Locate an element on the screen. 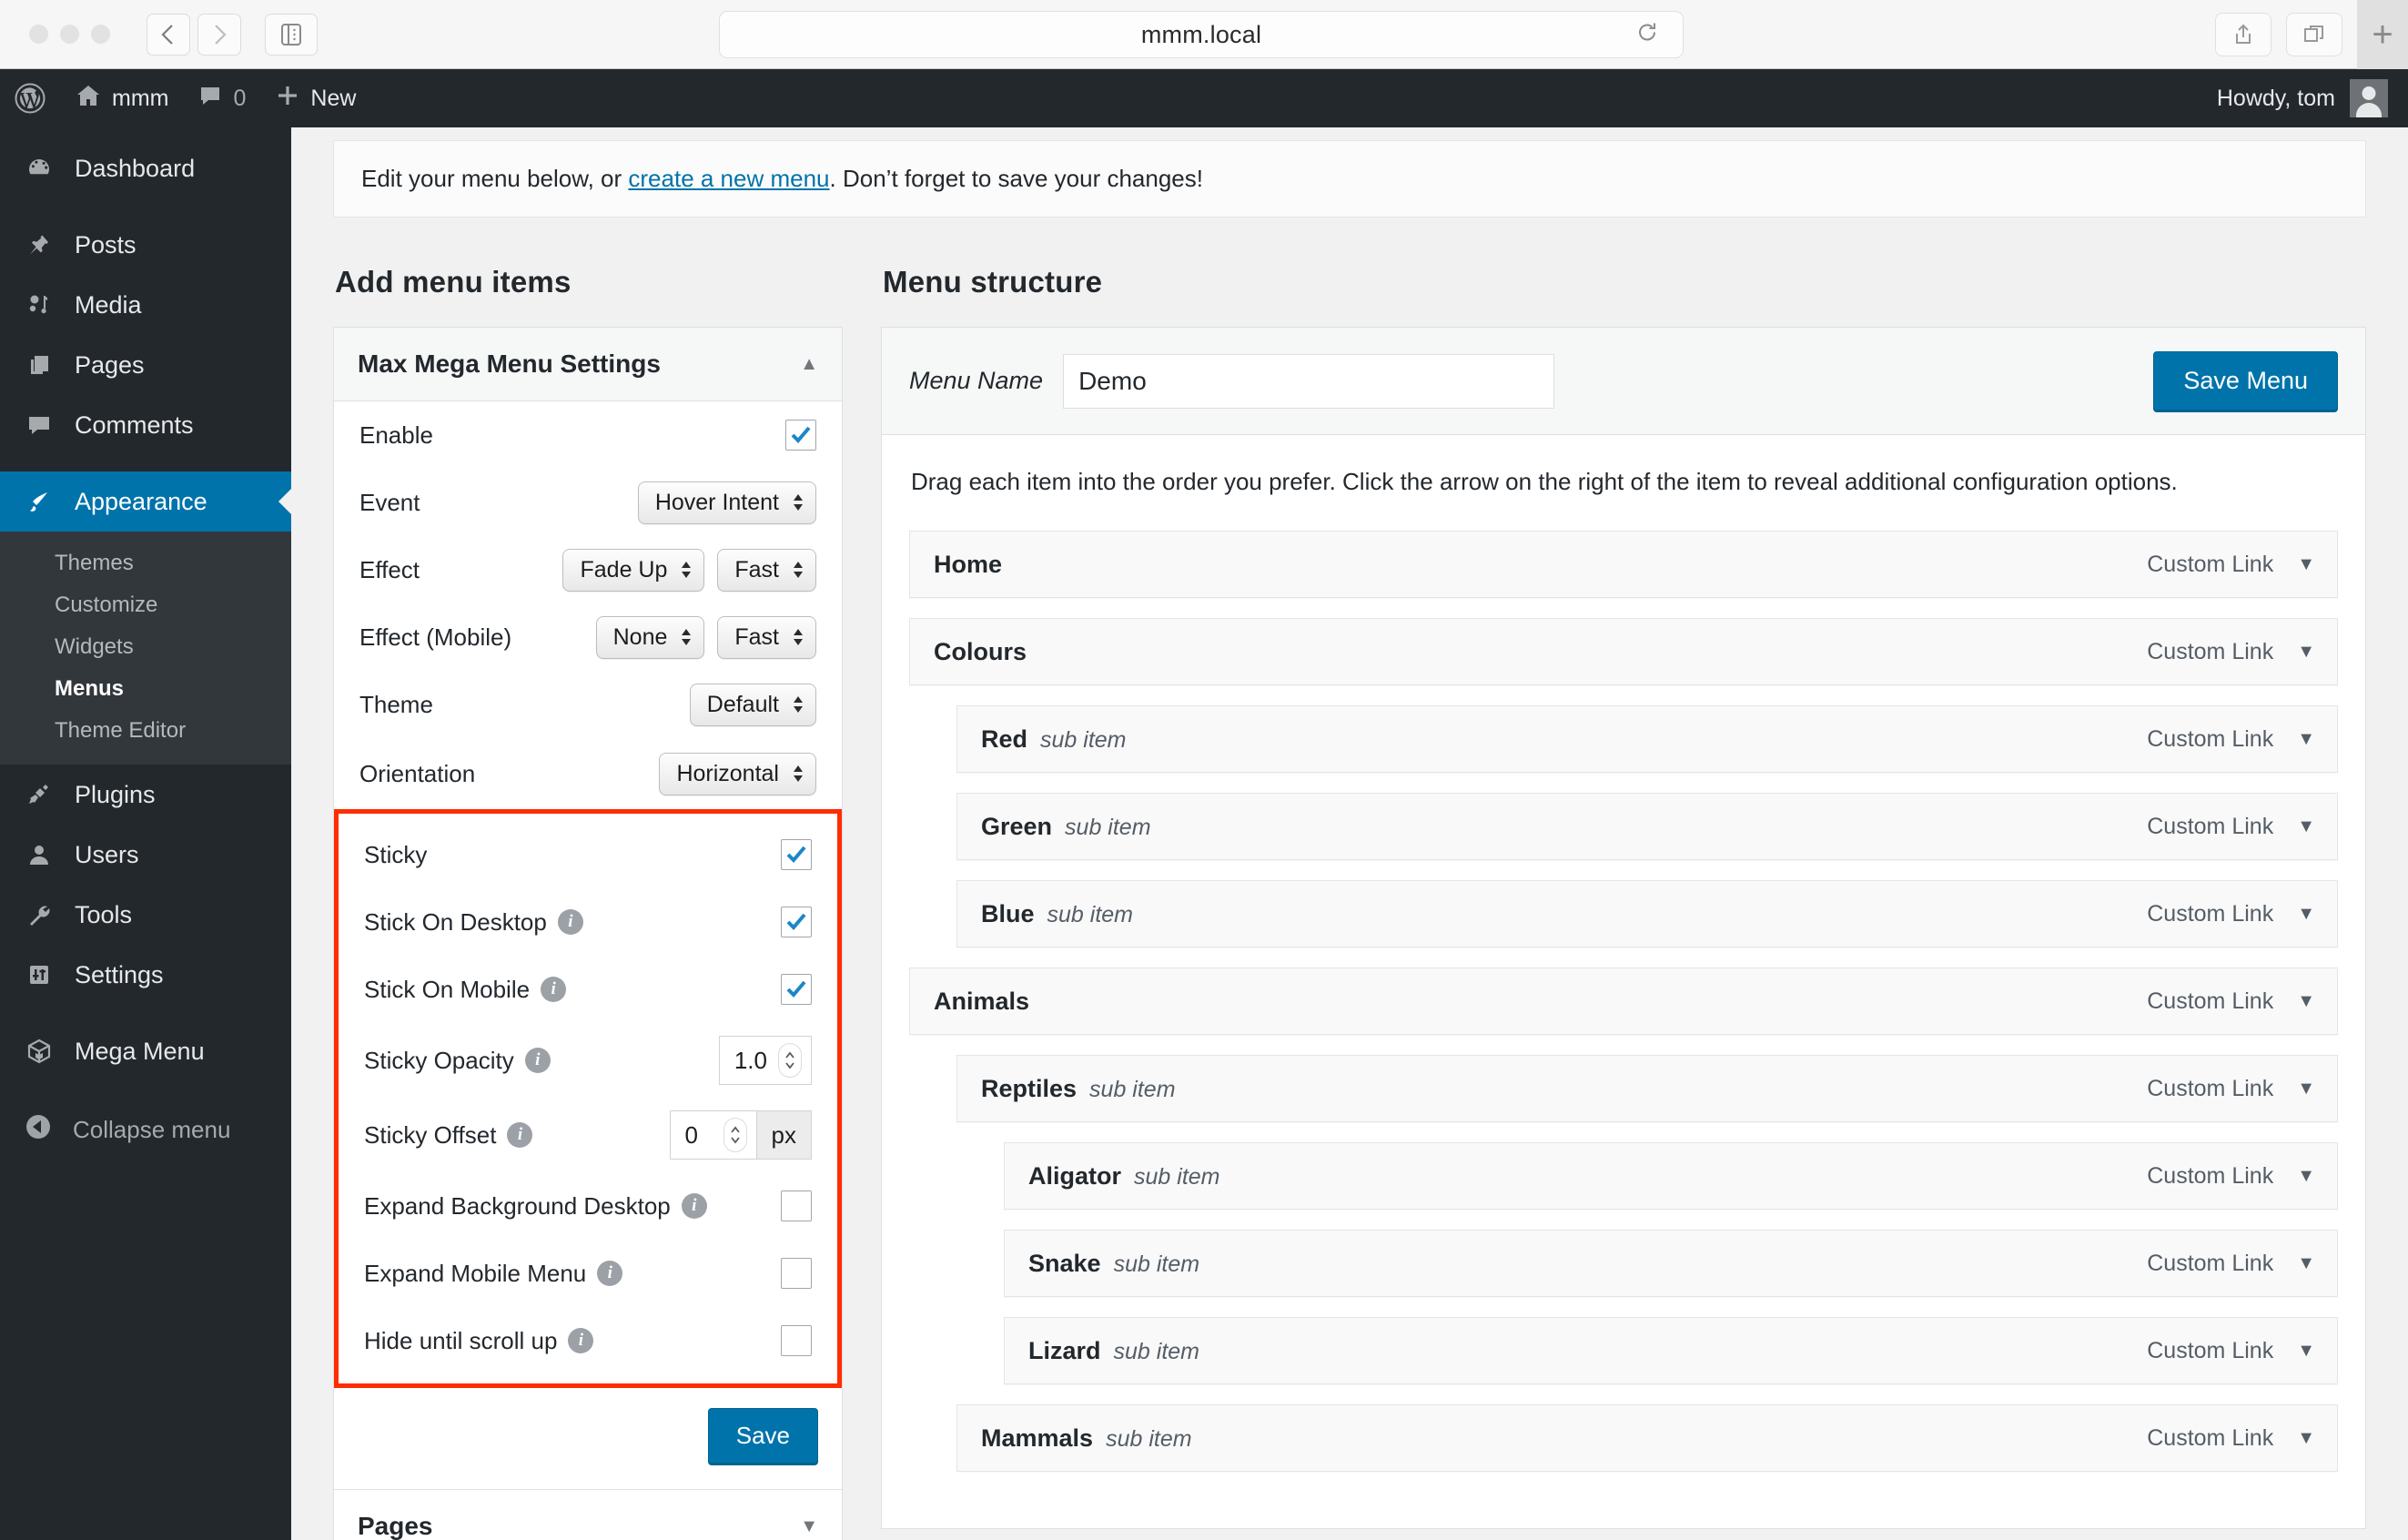  sidebar-subitem-themes: Themes is located at coordinates (145, 563).